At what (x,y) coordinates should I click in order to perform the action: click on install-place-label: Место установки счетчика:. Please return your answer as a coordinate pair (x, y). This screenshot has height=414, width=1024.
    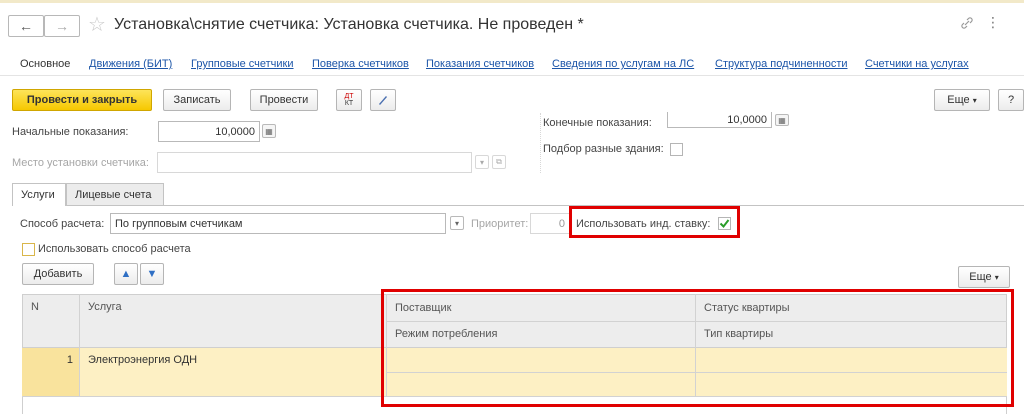
    Looking at the image, I should click on (80, 163).